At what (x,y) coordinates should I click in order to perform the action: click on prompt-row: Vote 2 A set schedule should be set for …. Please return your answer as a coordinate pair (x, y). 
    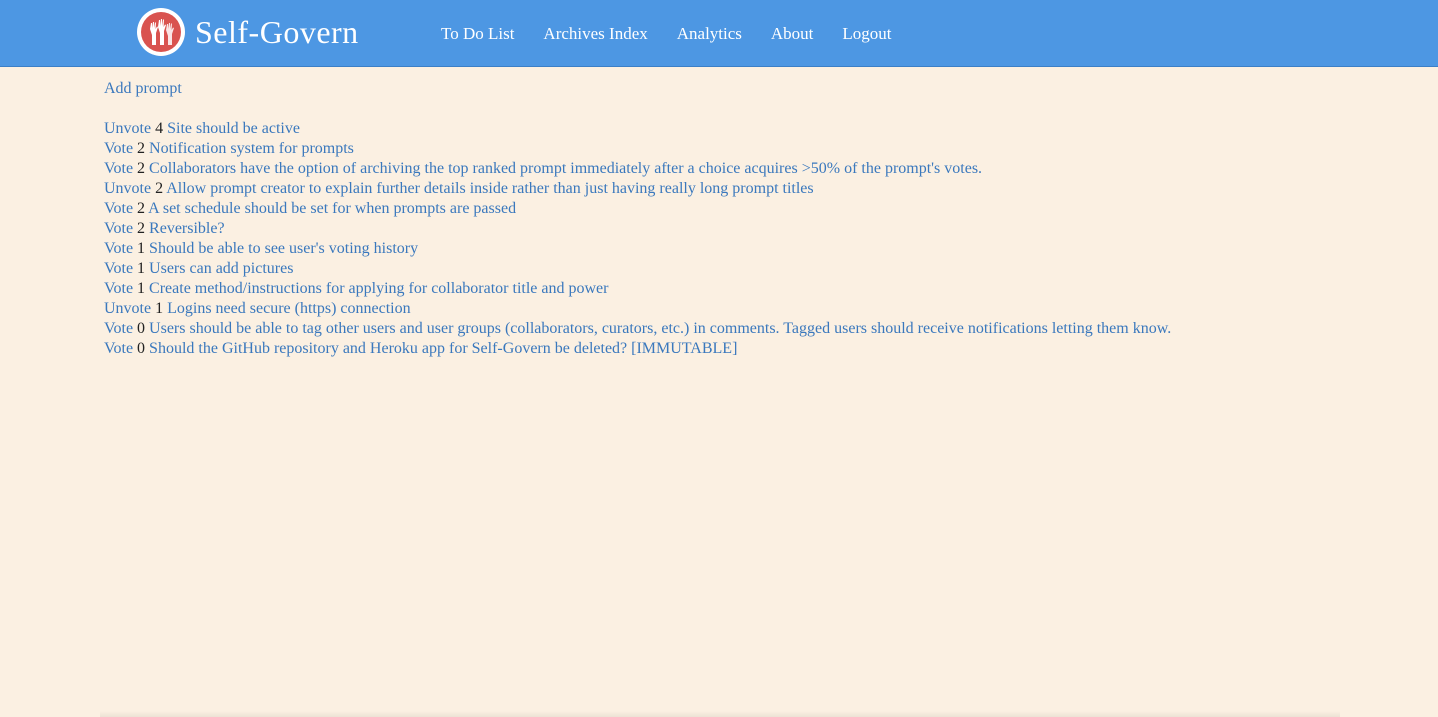
    Looking at the image, I should click on (637, 209).